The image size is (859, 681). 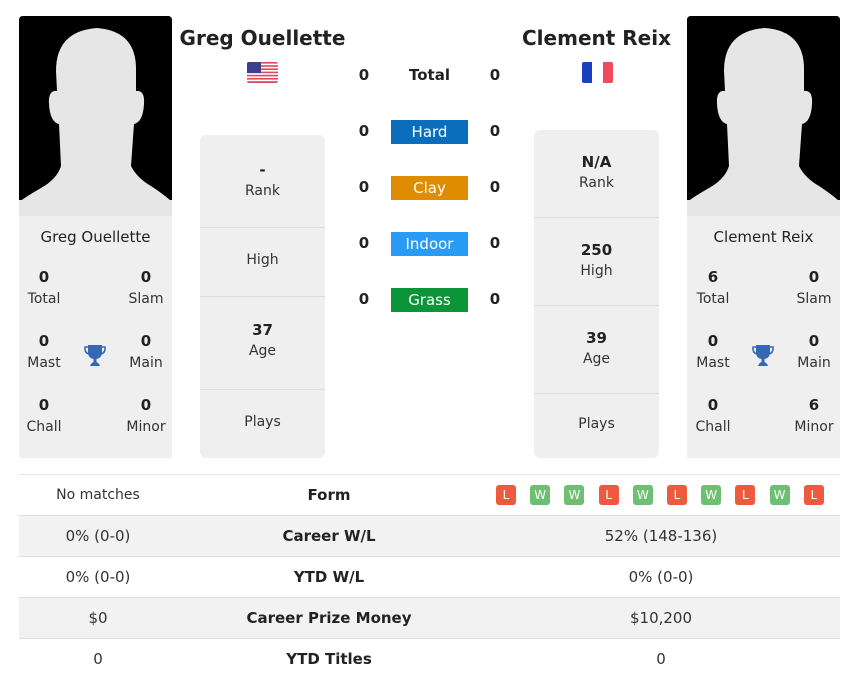 I want to click on stat-total: 6 Total, so click(x=713, y=287).